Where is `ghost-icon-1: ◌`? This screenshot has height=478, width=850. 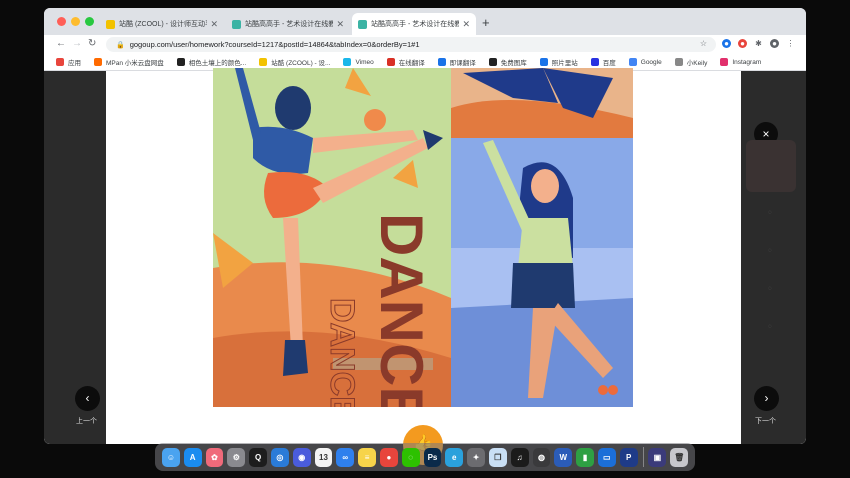
ghost-icon-1: ◌ is located at coordinates (770, 213).